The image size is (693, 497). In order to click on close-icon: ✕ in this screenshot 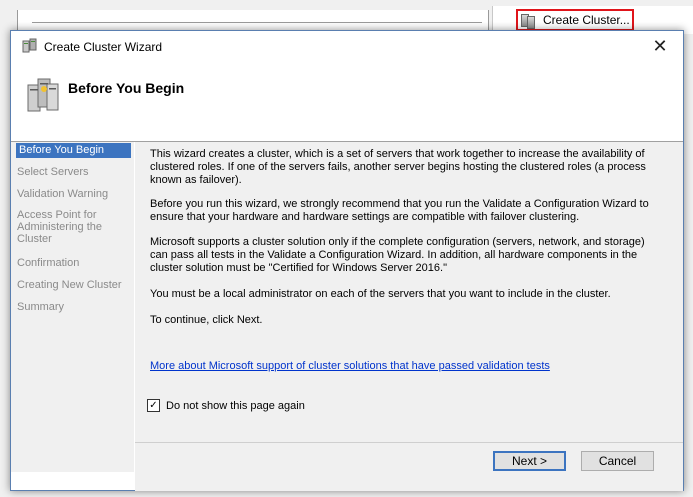, I will do `click(660, 46)`.